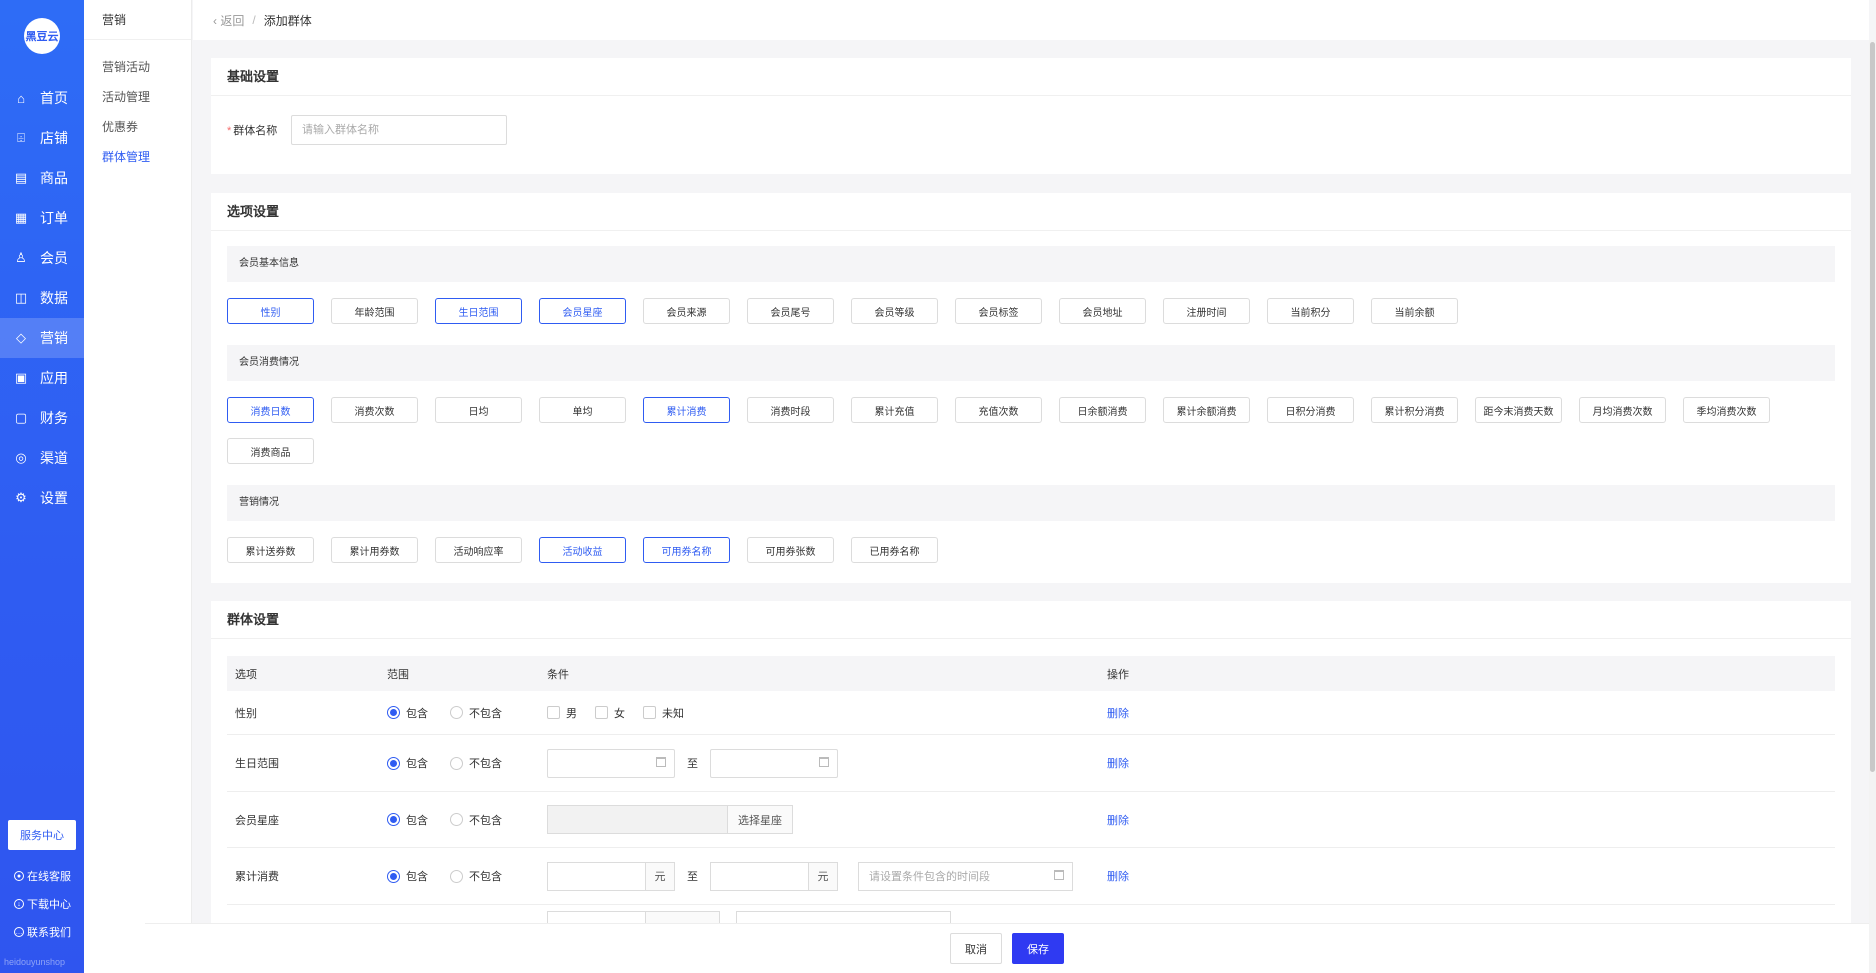 This screenshot has width=1876, height=973. Describe the element at coordinates (1031, 264) in the screenshot. I see `group-member-basic: 会员基本信息` at that location.